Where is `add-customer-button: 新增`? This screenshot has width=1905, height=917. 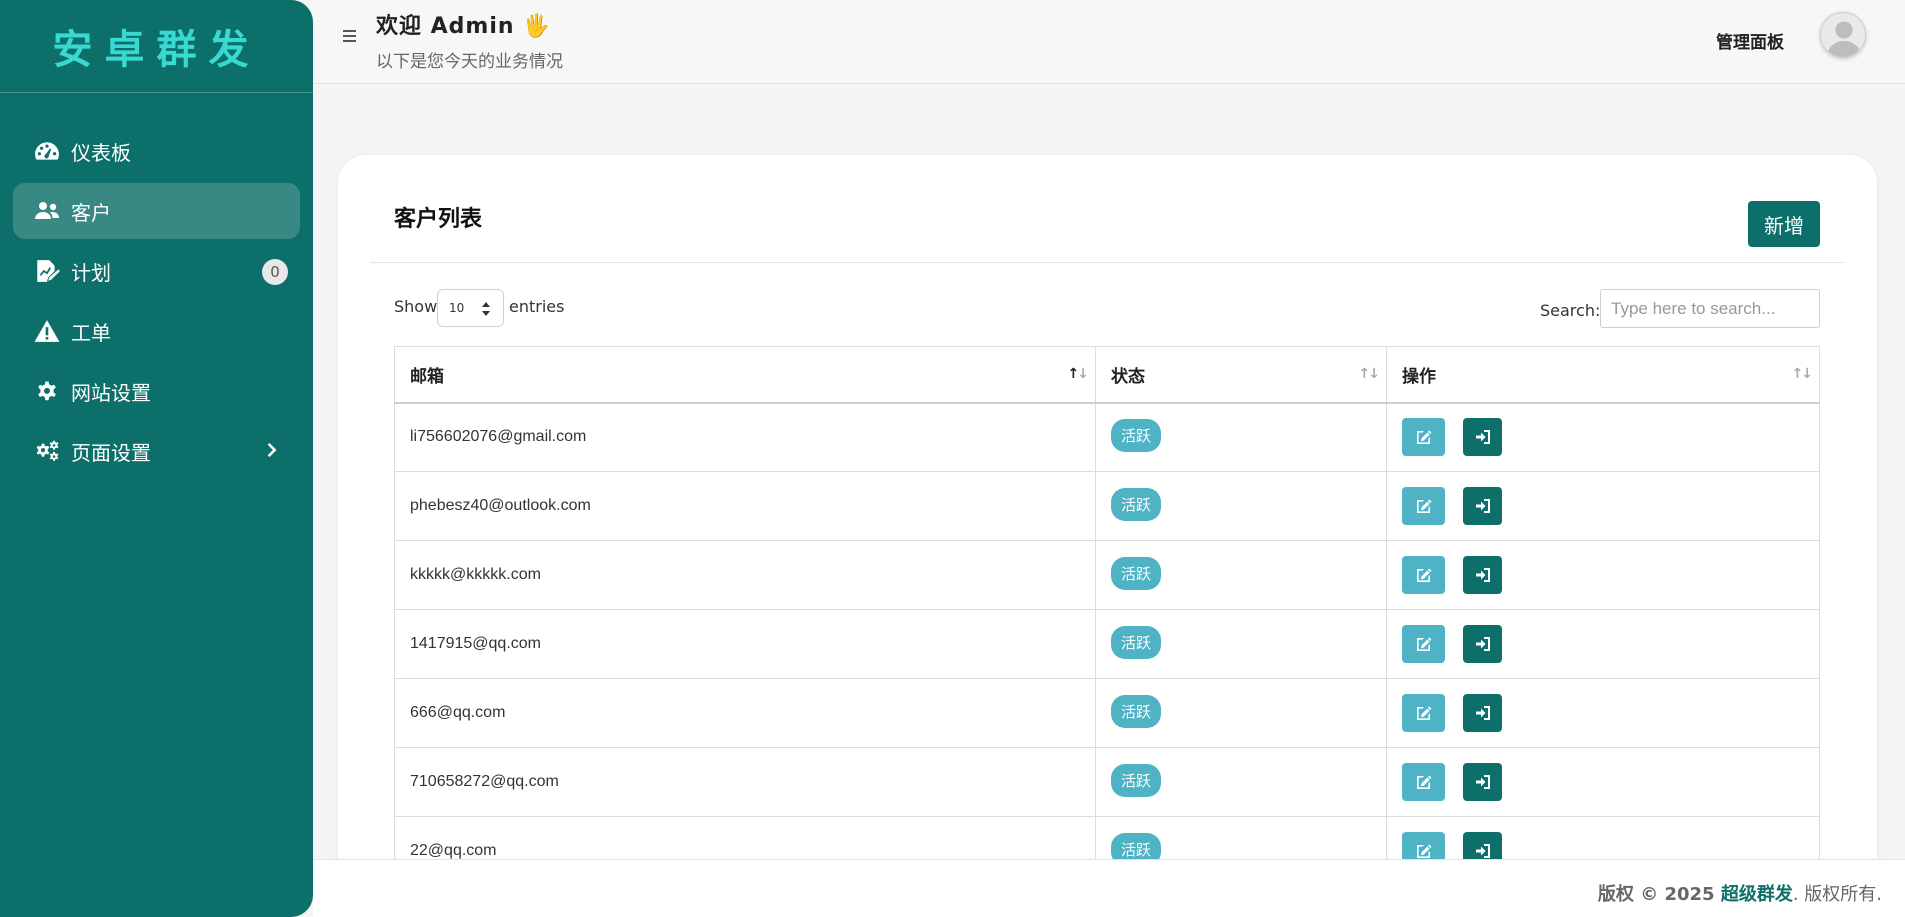 add-customer-button: 新增 is located at coordinates (1784, 224).